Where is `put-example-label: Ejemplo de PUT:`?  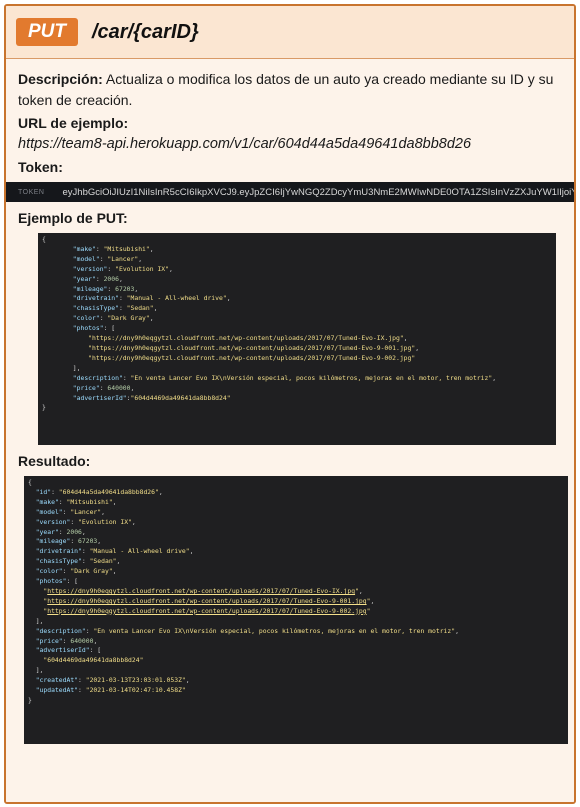
put-example-label: Ejemplo de PUT: is located at coordinates (73, 218).